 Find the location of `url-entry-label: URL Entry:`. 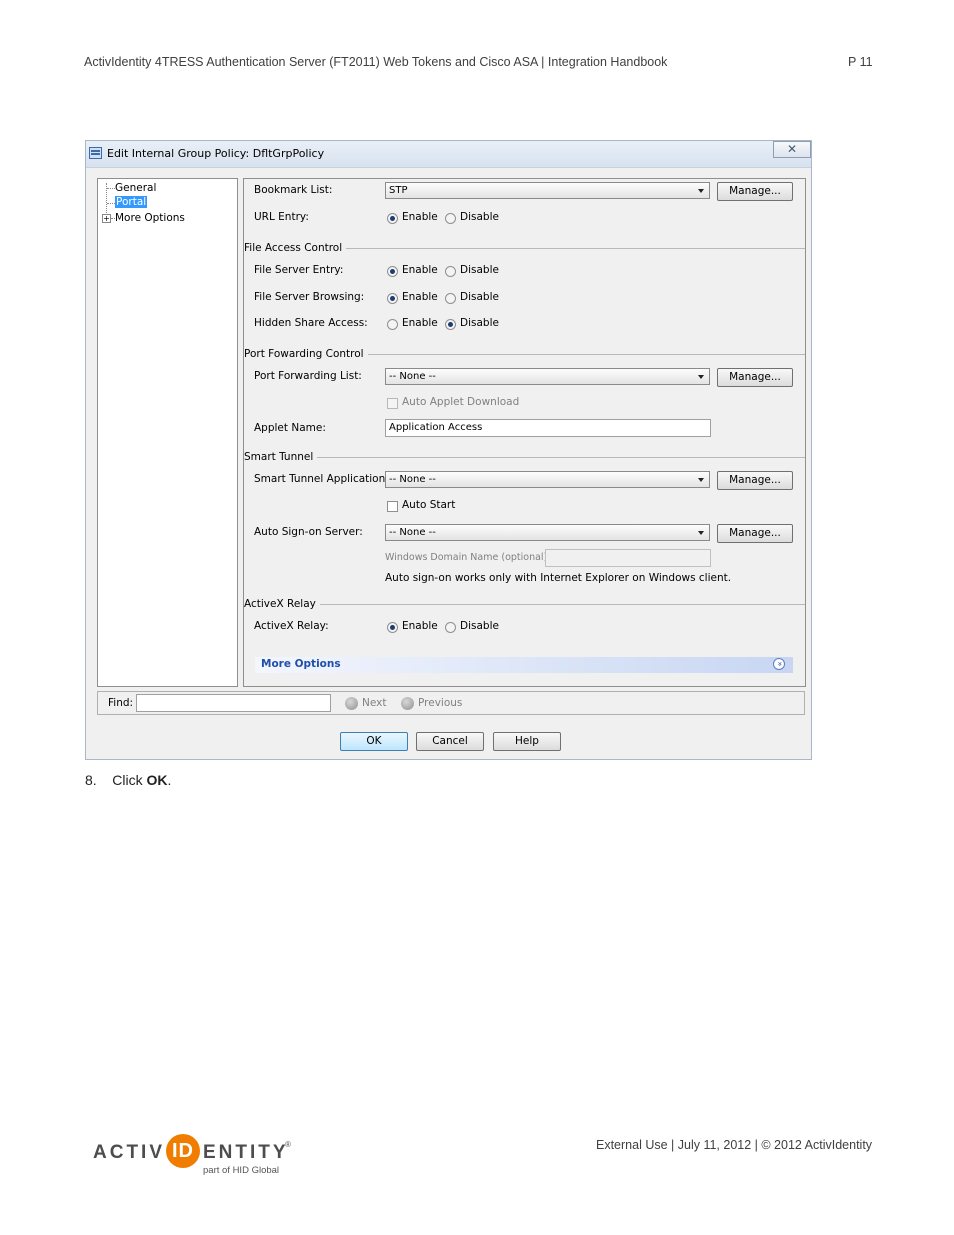

url-entry-label: URL Entry: is located at coordinates (281, 217).